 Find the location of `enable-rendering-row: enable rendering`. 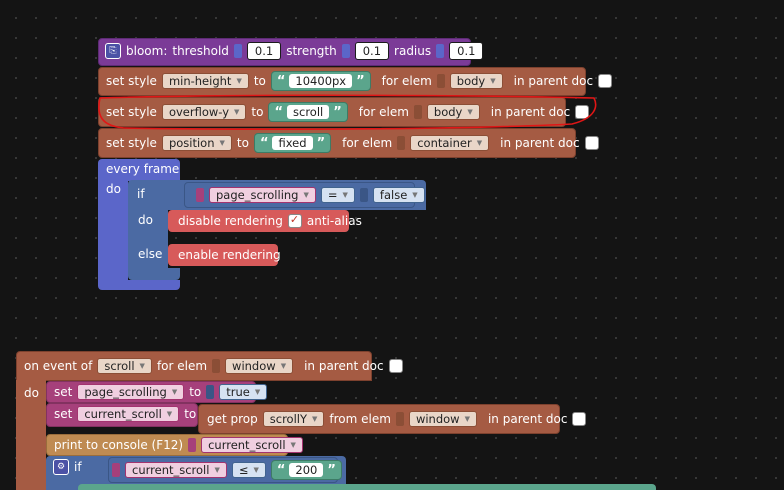

enable-rendering-row: enable rendering is located at coordinates (229, 255).